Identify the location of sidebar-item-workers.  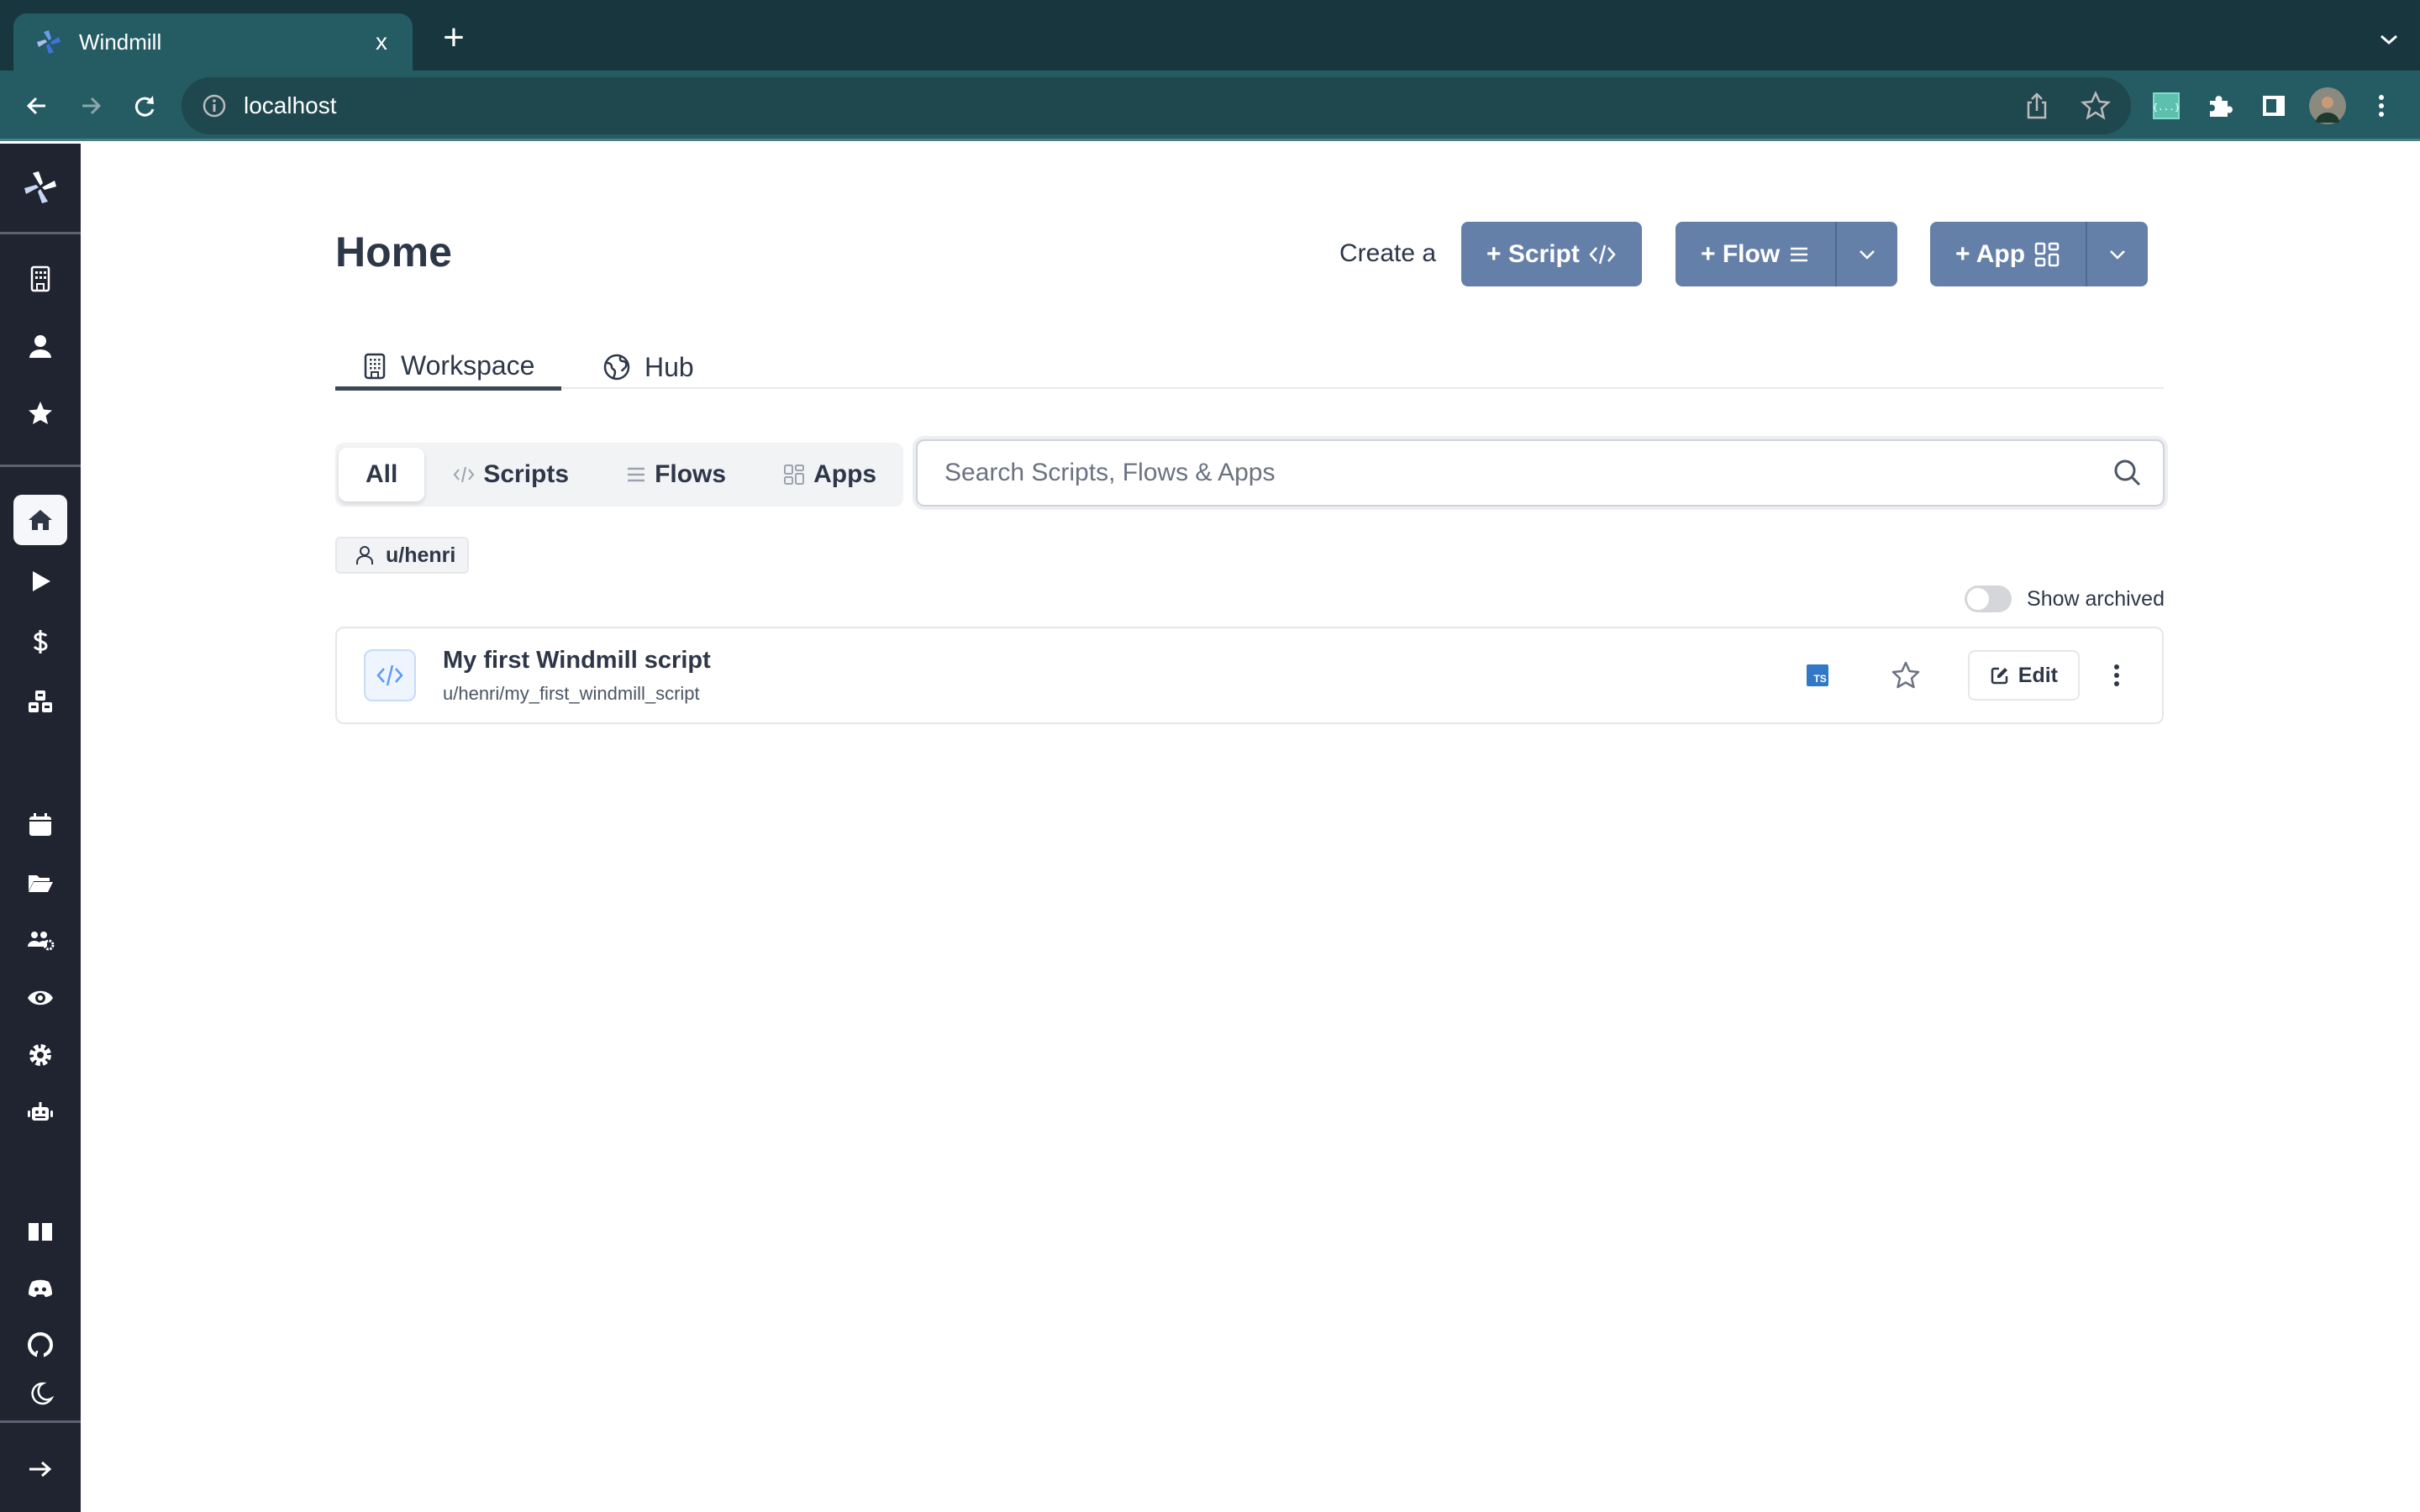
(40, 1113).